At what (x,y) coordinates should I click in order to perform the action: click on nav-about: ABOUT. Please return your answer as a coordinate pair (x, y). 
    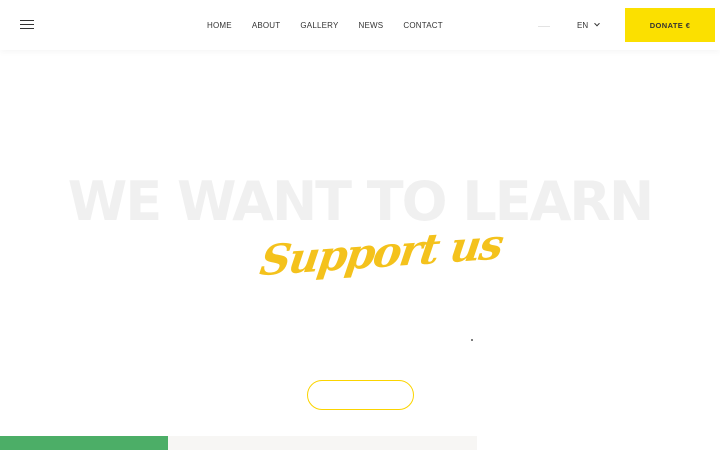
    Looking at the image, I should click on (266, 25).